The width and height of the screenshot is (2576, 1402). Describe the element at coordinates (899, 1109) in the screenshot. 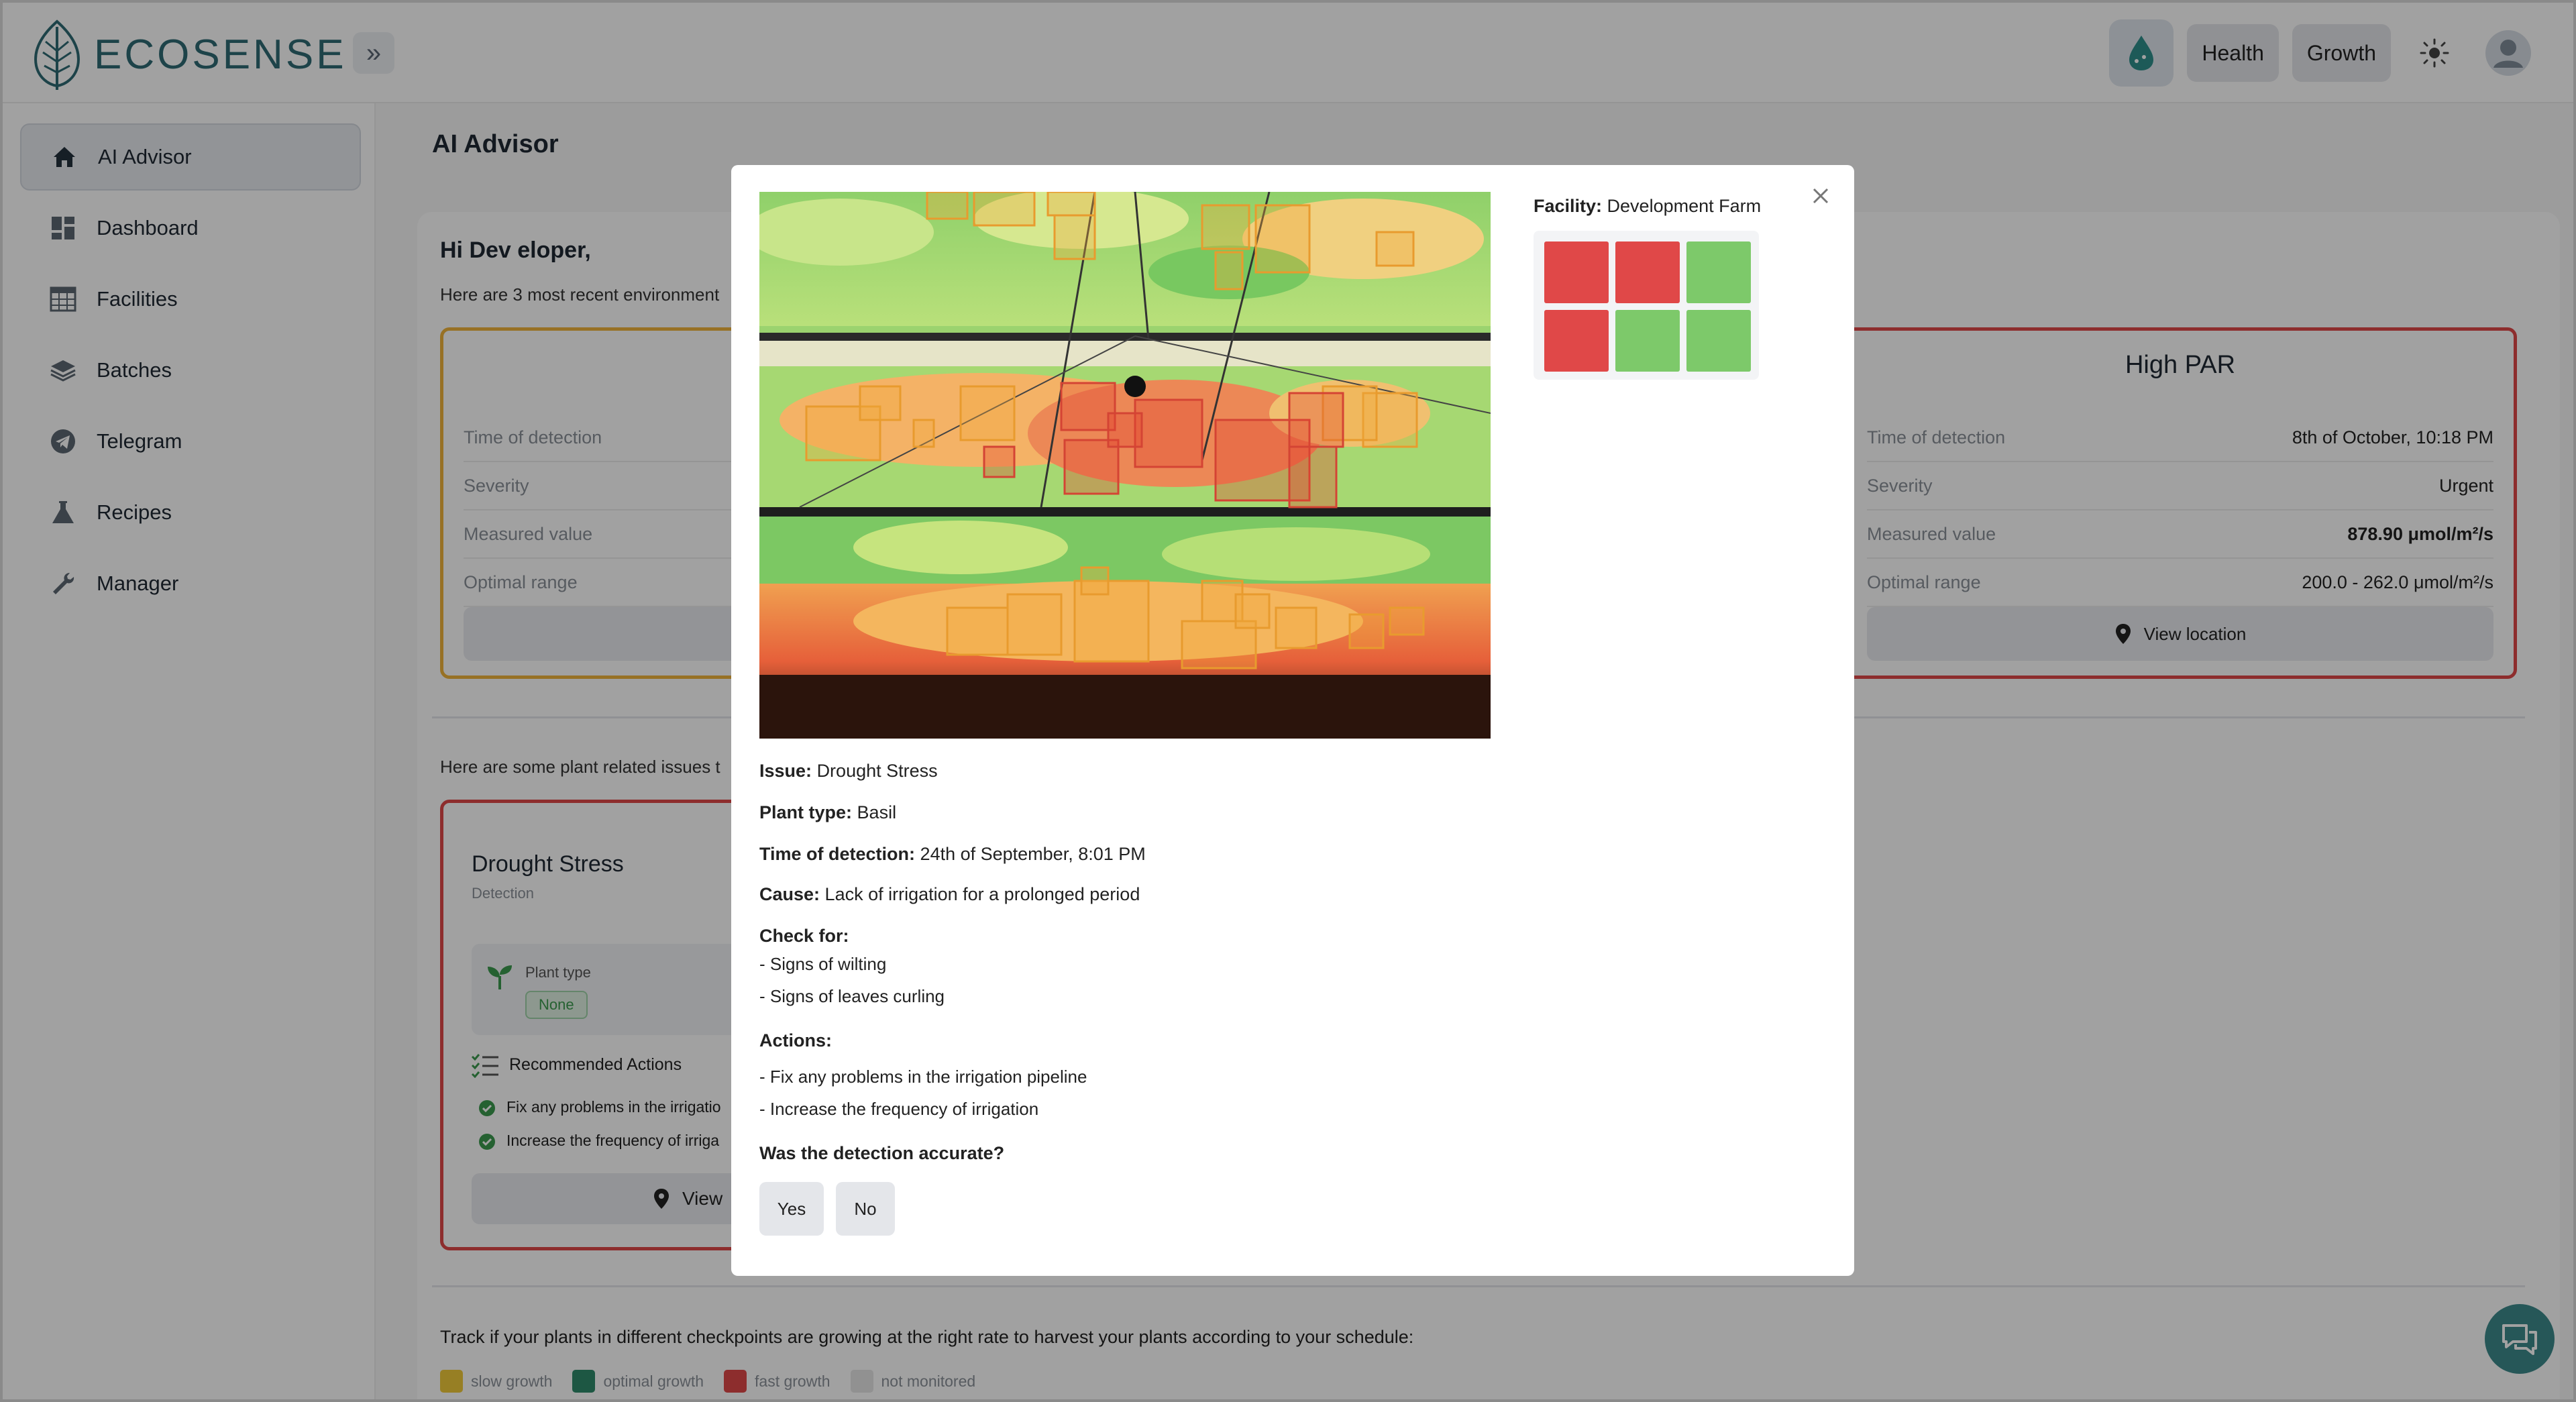

I see `action-item: - Increase the frequency of irrigation` at that location.